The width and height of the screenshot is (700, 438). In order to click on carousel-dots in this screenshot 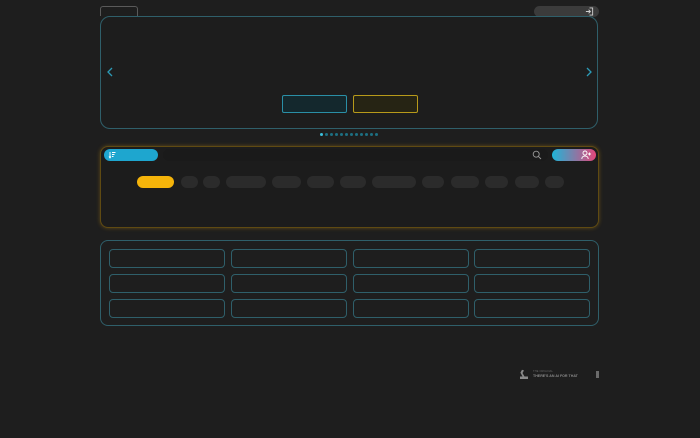, I will do `click(349, 135)`.